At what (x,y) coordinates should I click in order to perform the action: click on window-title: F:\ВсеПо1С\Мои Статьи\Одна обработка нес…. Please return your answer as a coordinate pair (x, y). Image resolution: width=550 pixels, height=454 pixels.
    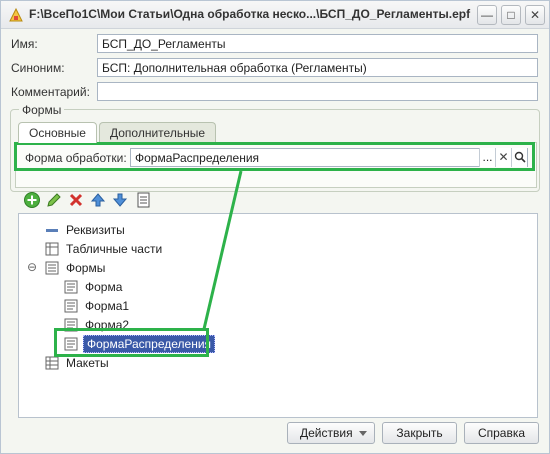
    Looking at the image, I should click on (250, 14).